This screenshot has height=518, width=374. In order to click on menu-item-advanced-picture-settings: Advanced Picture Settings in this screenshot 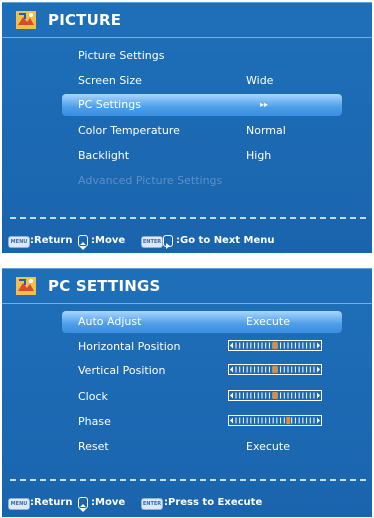, I will do `click(202, 181)`.